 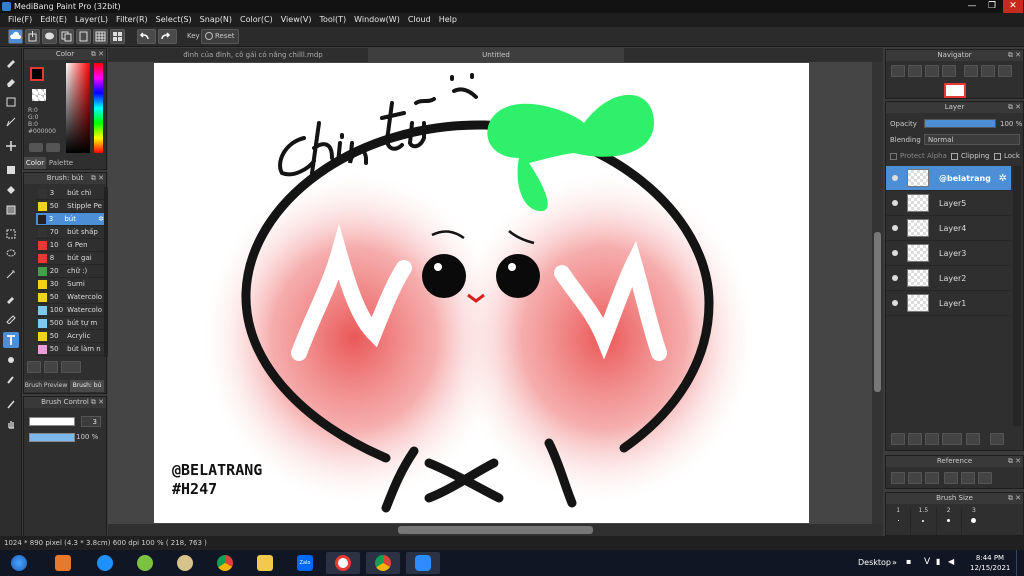 What do you see at coordinates (951, 478) in the screenshot?
I see `reference-zoom-in-icon` at bounding box center [951, 478].